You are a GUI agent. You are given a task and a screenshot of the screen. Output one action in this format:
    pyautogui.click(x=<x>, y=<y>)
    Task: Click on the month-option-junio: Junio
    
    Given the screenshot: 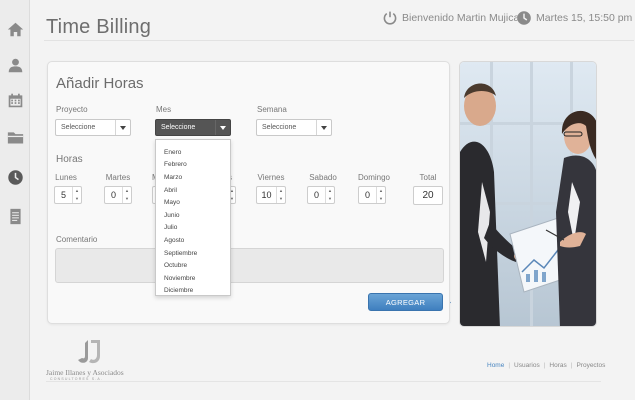 What is the action you would take?
    pyautogui.click(x=193, y=215)
    